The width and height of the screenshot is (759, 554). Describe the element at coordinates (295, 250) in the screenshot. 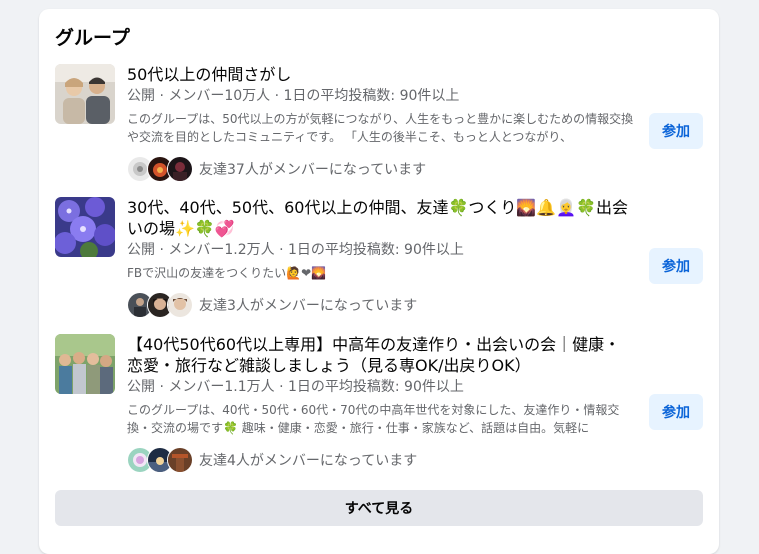

I see `group-meta: 公開 · メンバー1.2万人 · 1日の平均投稿数: 90件以上` at that location.